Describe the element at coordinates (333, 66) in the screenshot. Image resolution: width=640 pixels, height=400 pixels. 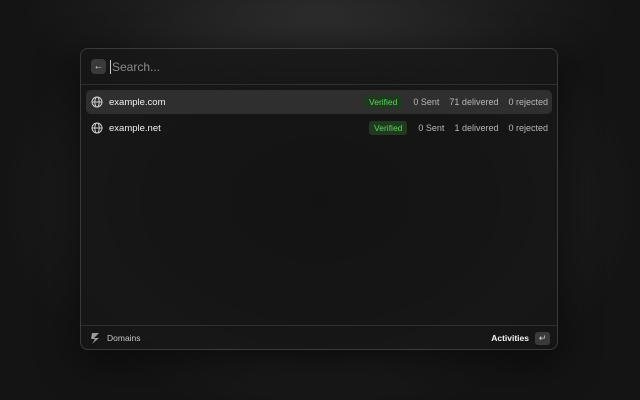
I see `search-input` at that location.